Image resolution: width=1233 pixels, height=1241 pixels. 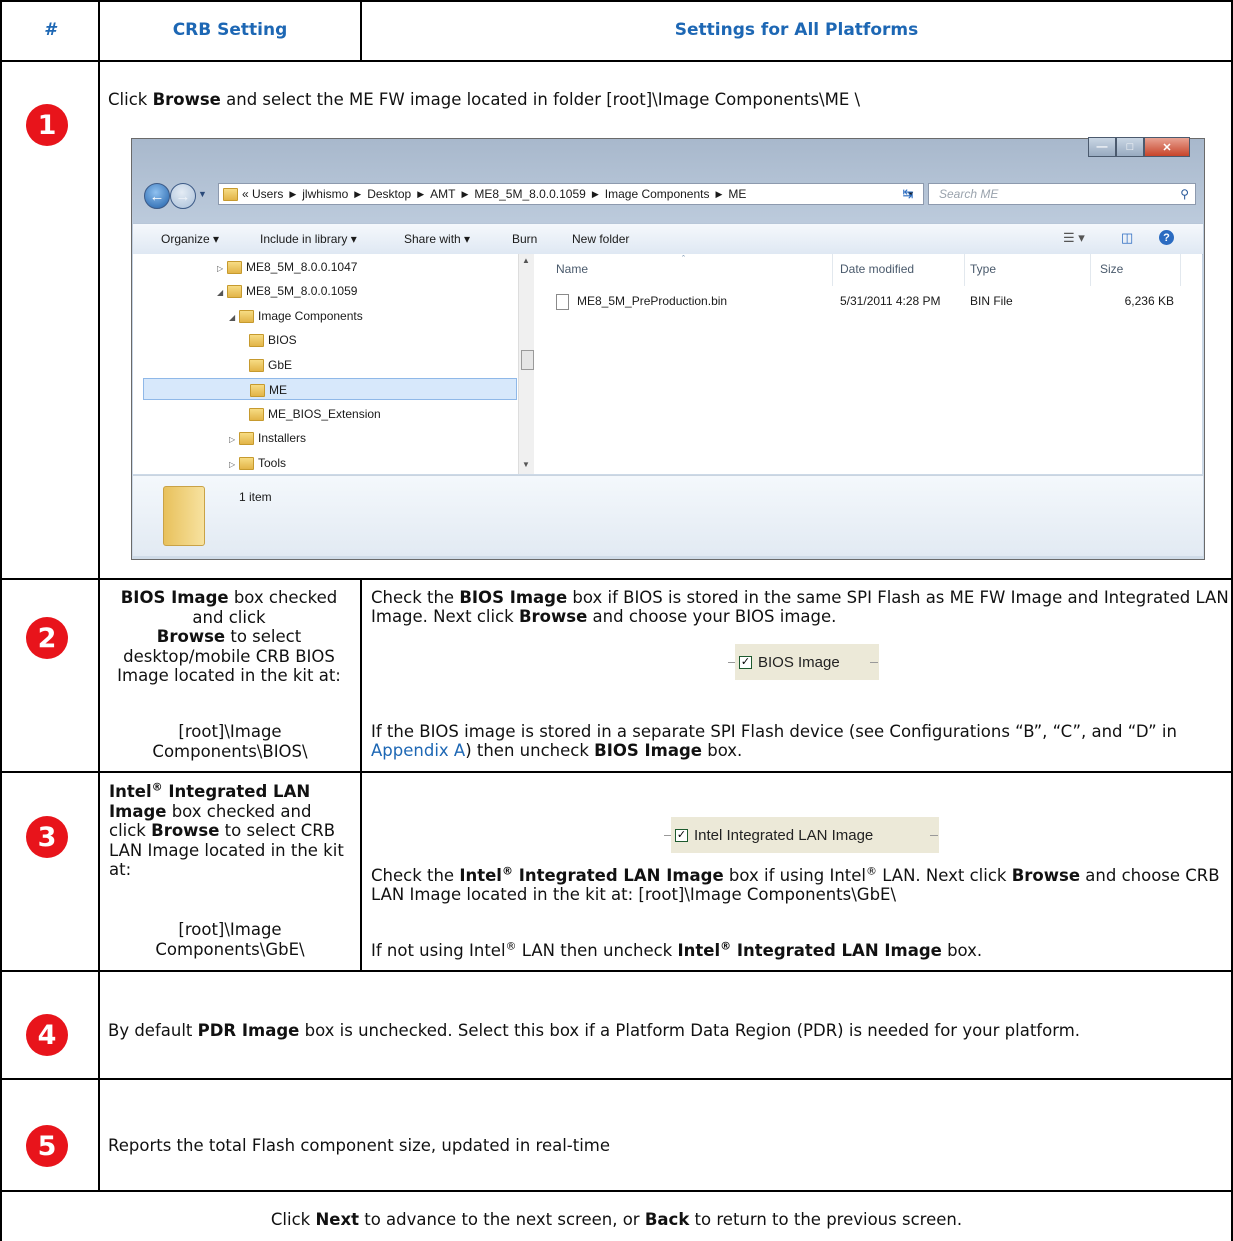 What do you see at coordinates (157, 196) in the screenshot?
I see `back-arrow-icon: ←` at bounding box center [157, 196].